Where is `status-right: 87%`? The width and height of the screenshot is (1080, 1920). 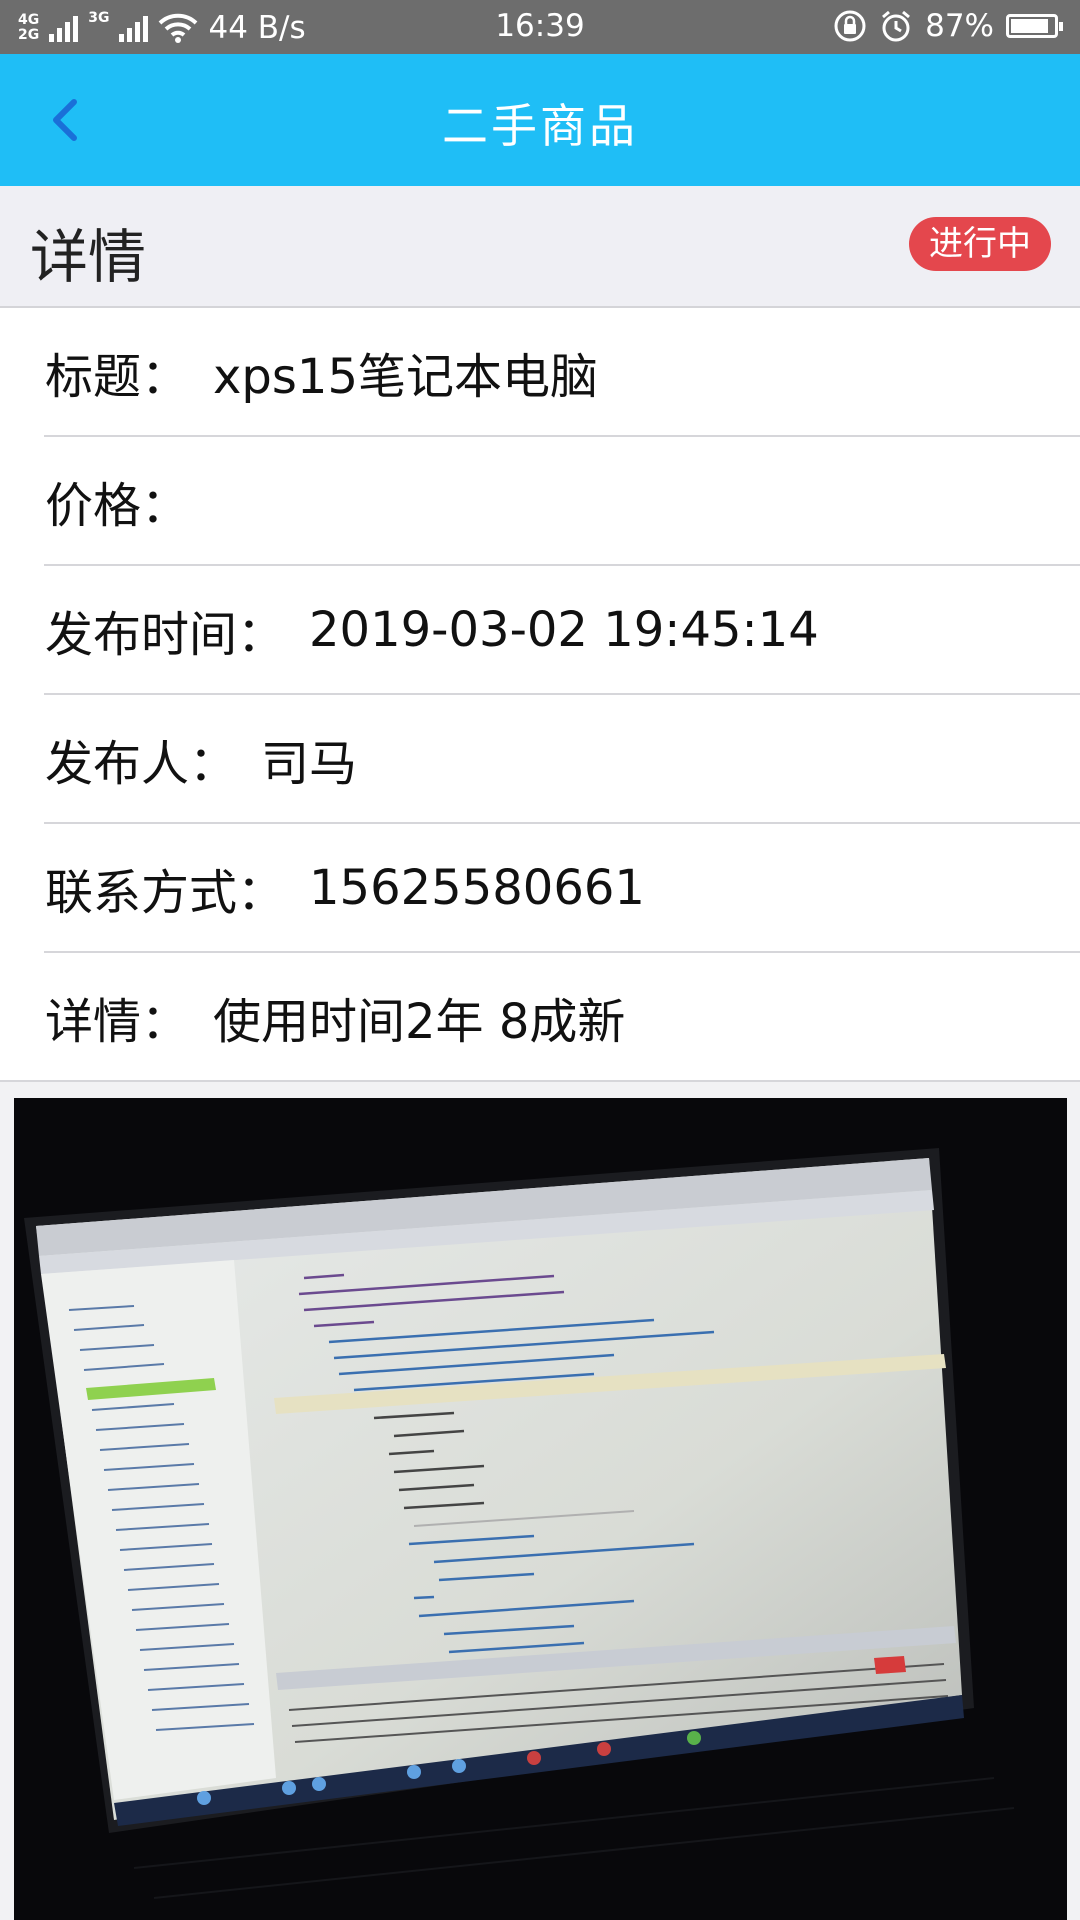 status-right: 87% is located at coordinates (948, 26).